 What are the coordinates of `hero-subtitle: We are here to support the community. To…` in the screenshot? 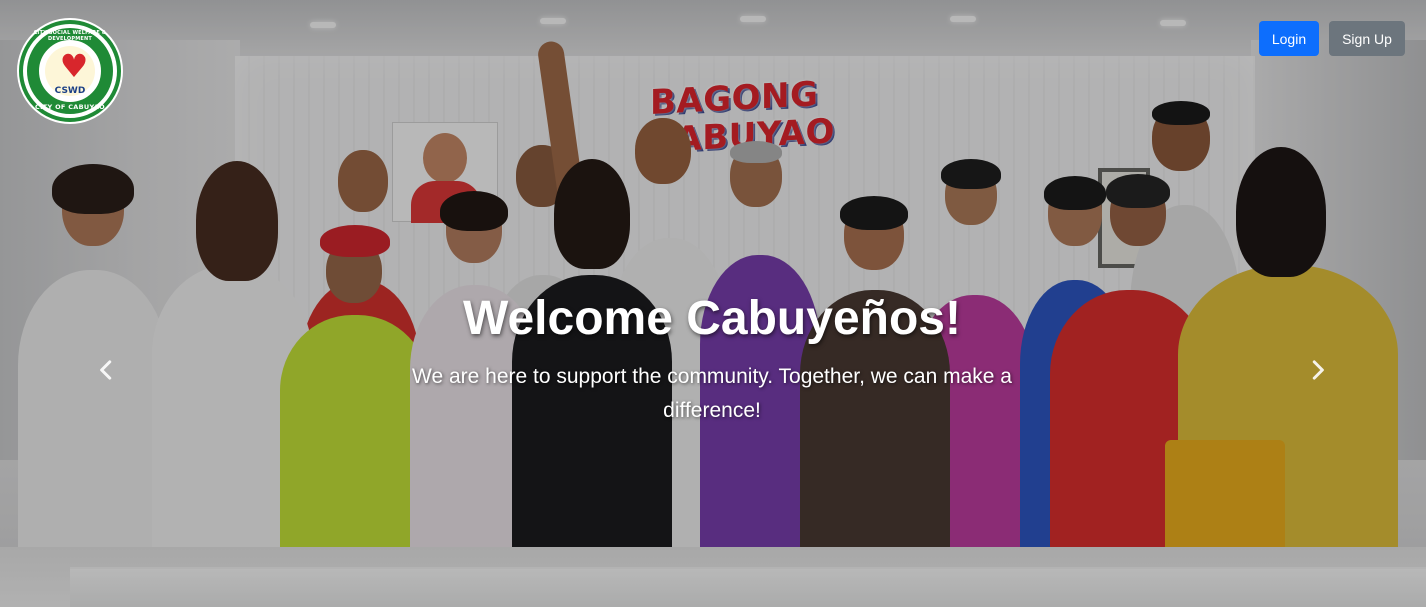 It's located at (712, 393).